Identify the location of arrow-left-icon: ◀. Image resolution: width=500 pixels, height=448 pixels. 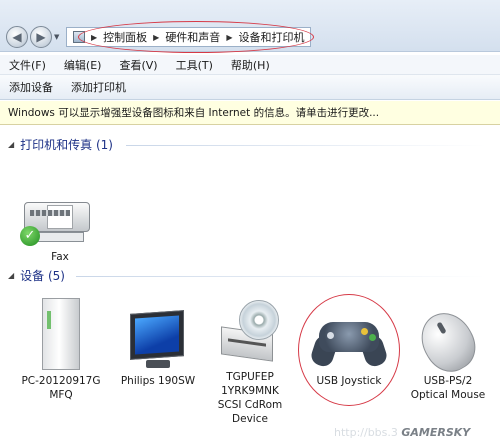
(17, 37).